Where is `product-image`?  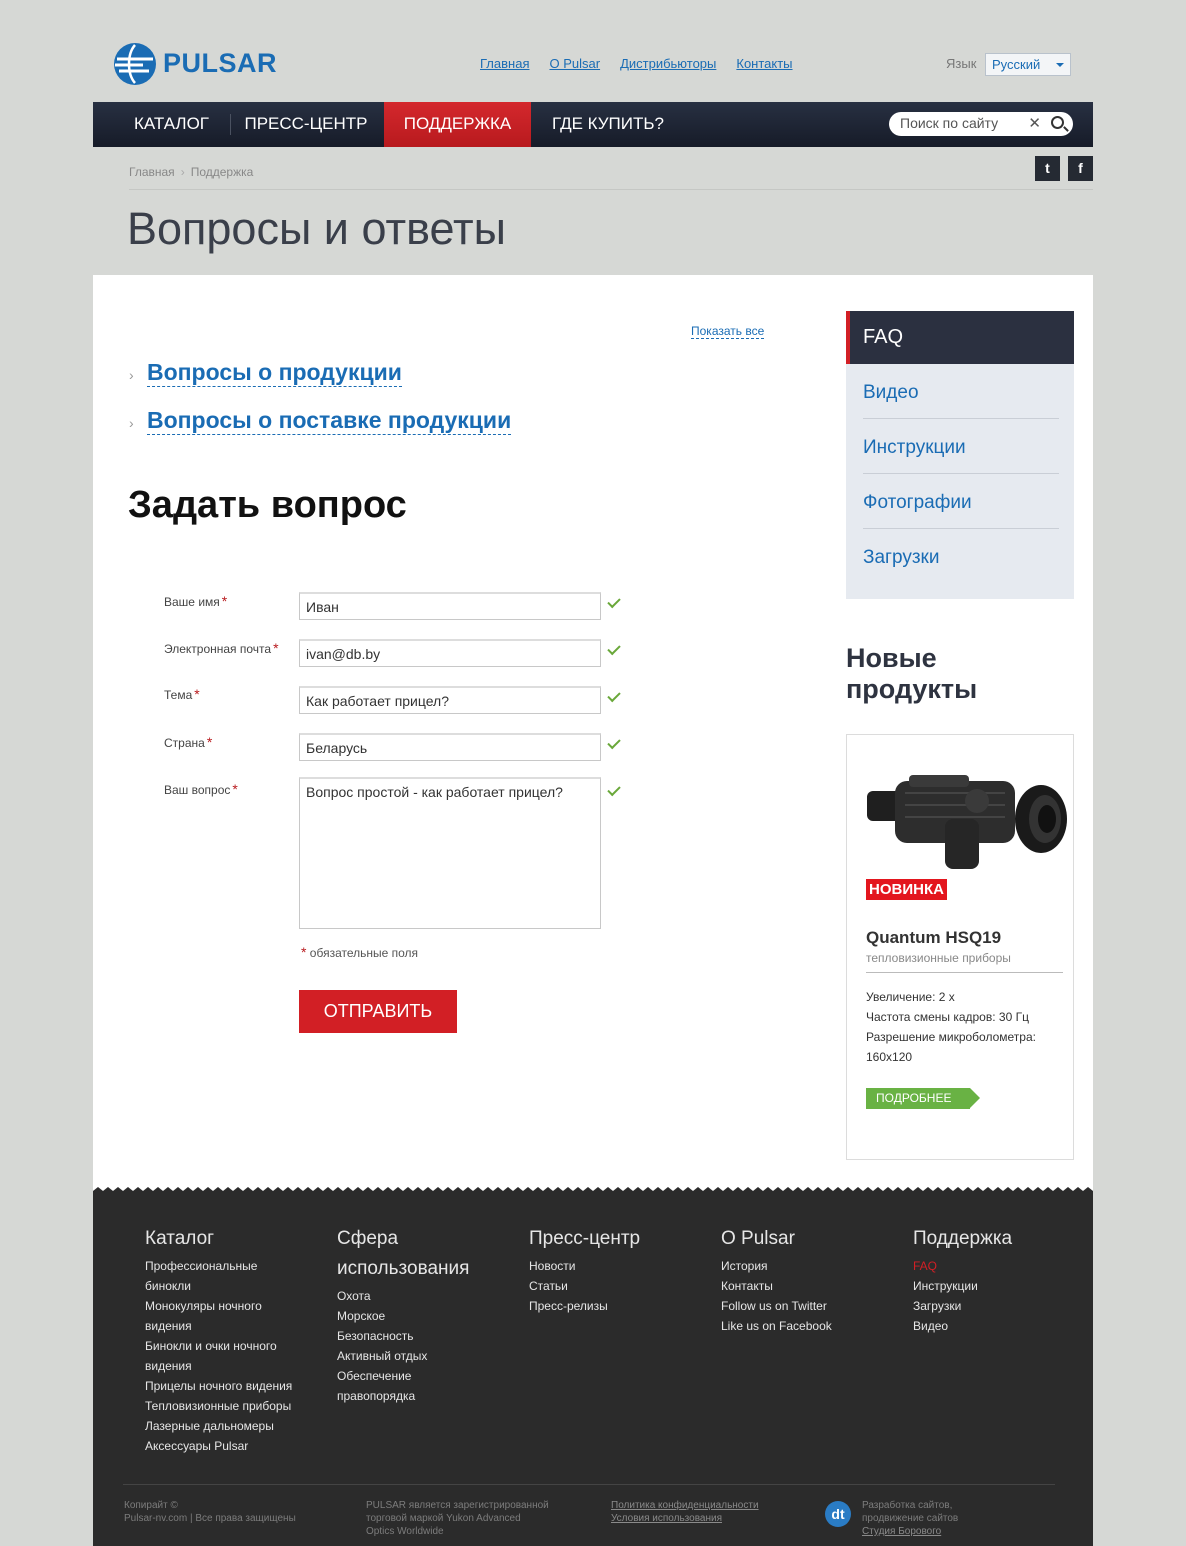 product-image is located at coordinates (967, 823).